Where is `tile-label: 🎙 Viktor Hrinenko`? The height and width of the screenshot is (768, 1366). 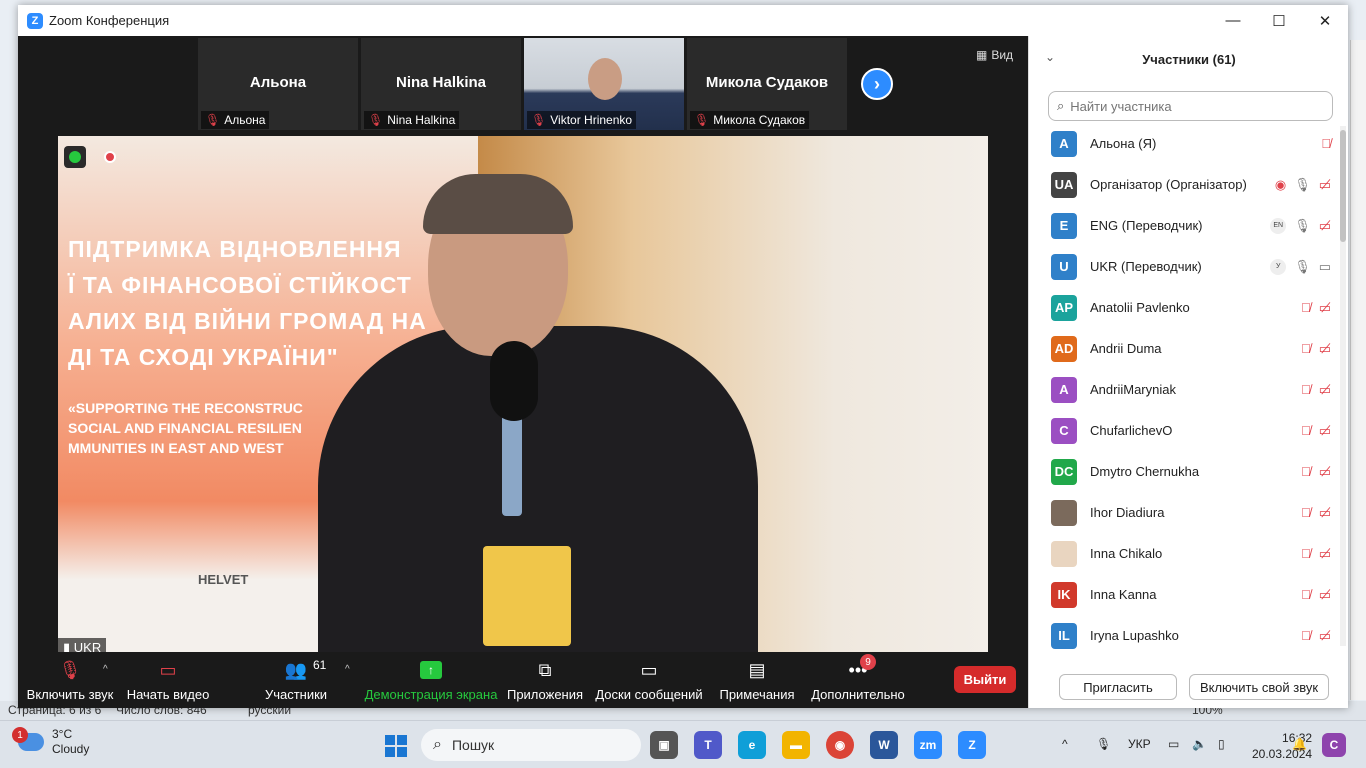 tile-label: 🎙 Viktor Hrinenko is located at coordinates (582, 120).